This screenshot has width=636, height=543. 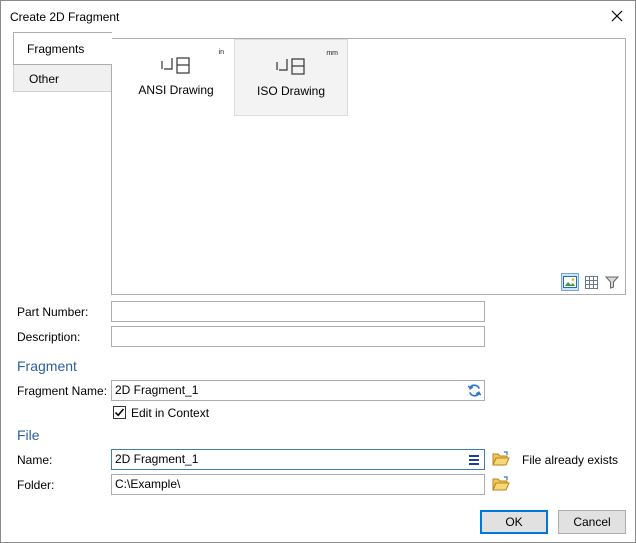 I want to click on cancel-button: Cancel, so click(x=592, y=522).